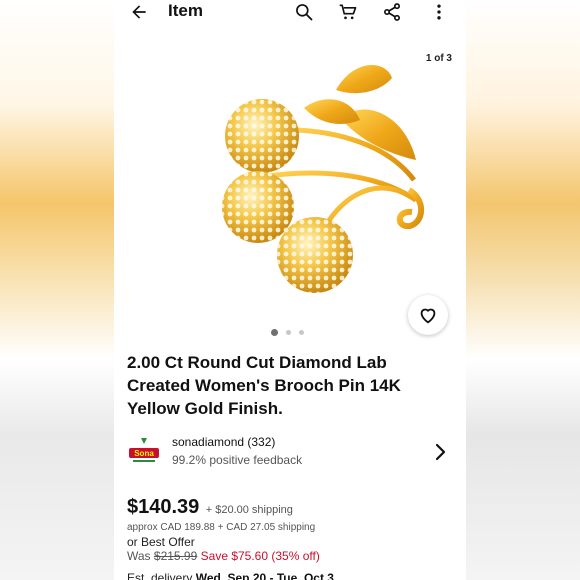  Describe the element at coordinates (185, 10) in the screenshot. I see `page-title: Item` at that location.